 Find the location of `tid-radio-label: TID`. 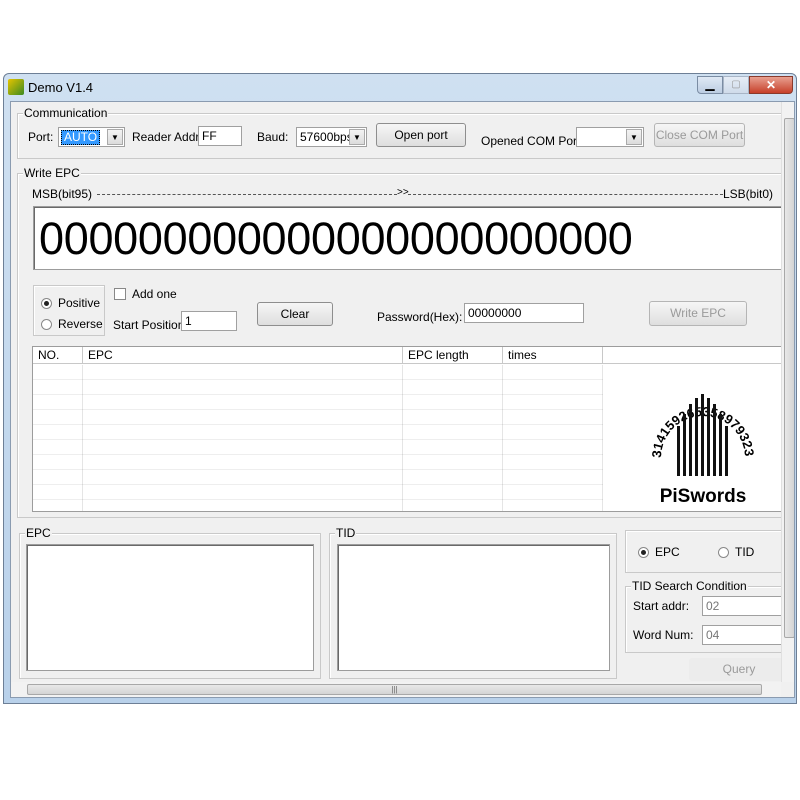

tid-radio-label: TID is located at coordinates (745, 552).